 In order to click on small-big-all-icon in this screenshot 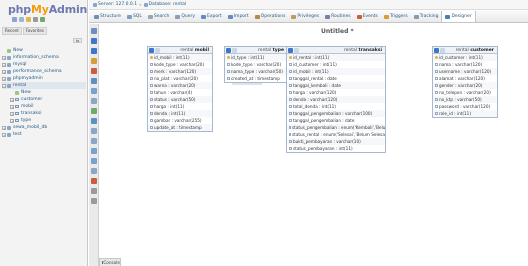, I will do `click(94, 151)`.